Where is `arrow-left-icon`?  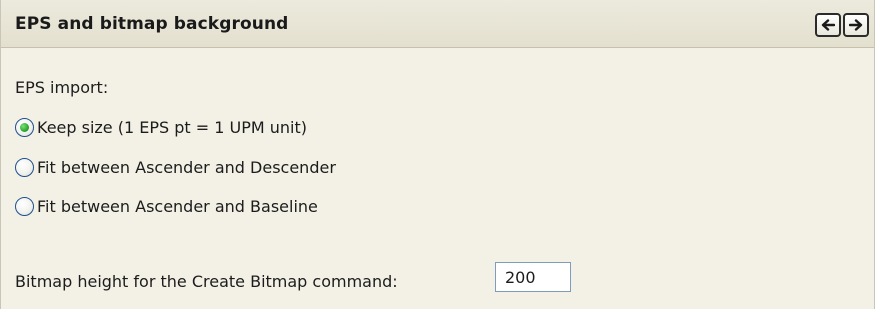
arrow-left-icon is located at coordinates (828, 25).